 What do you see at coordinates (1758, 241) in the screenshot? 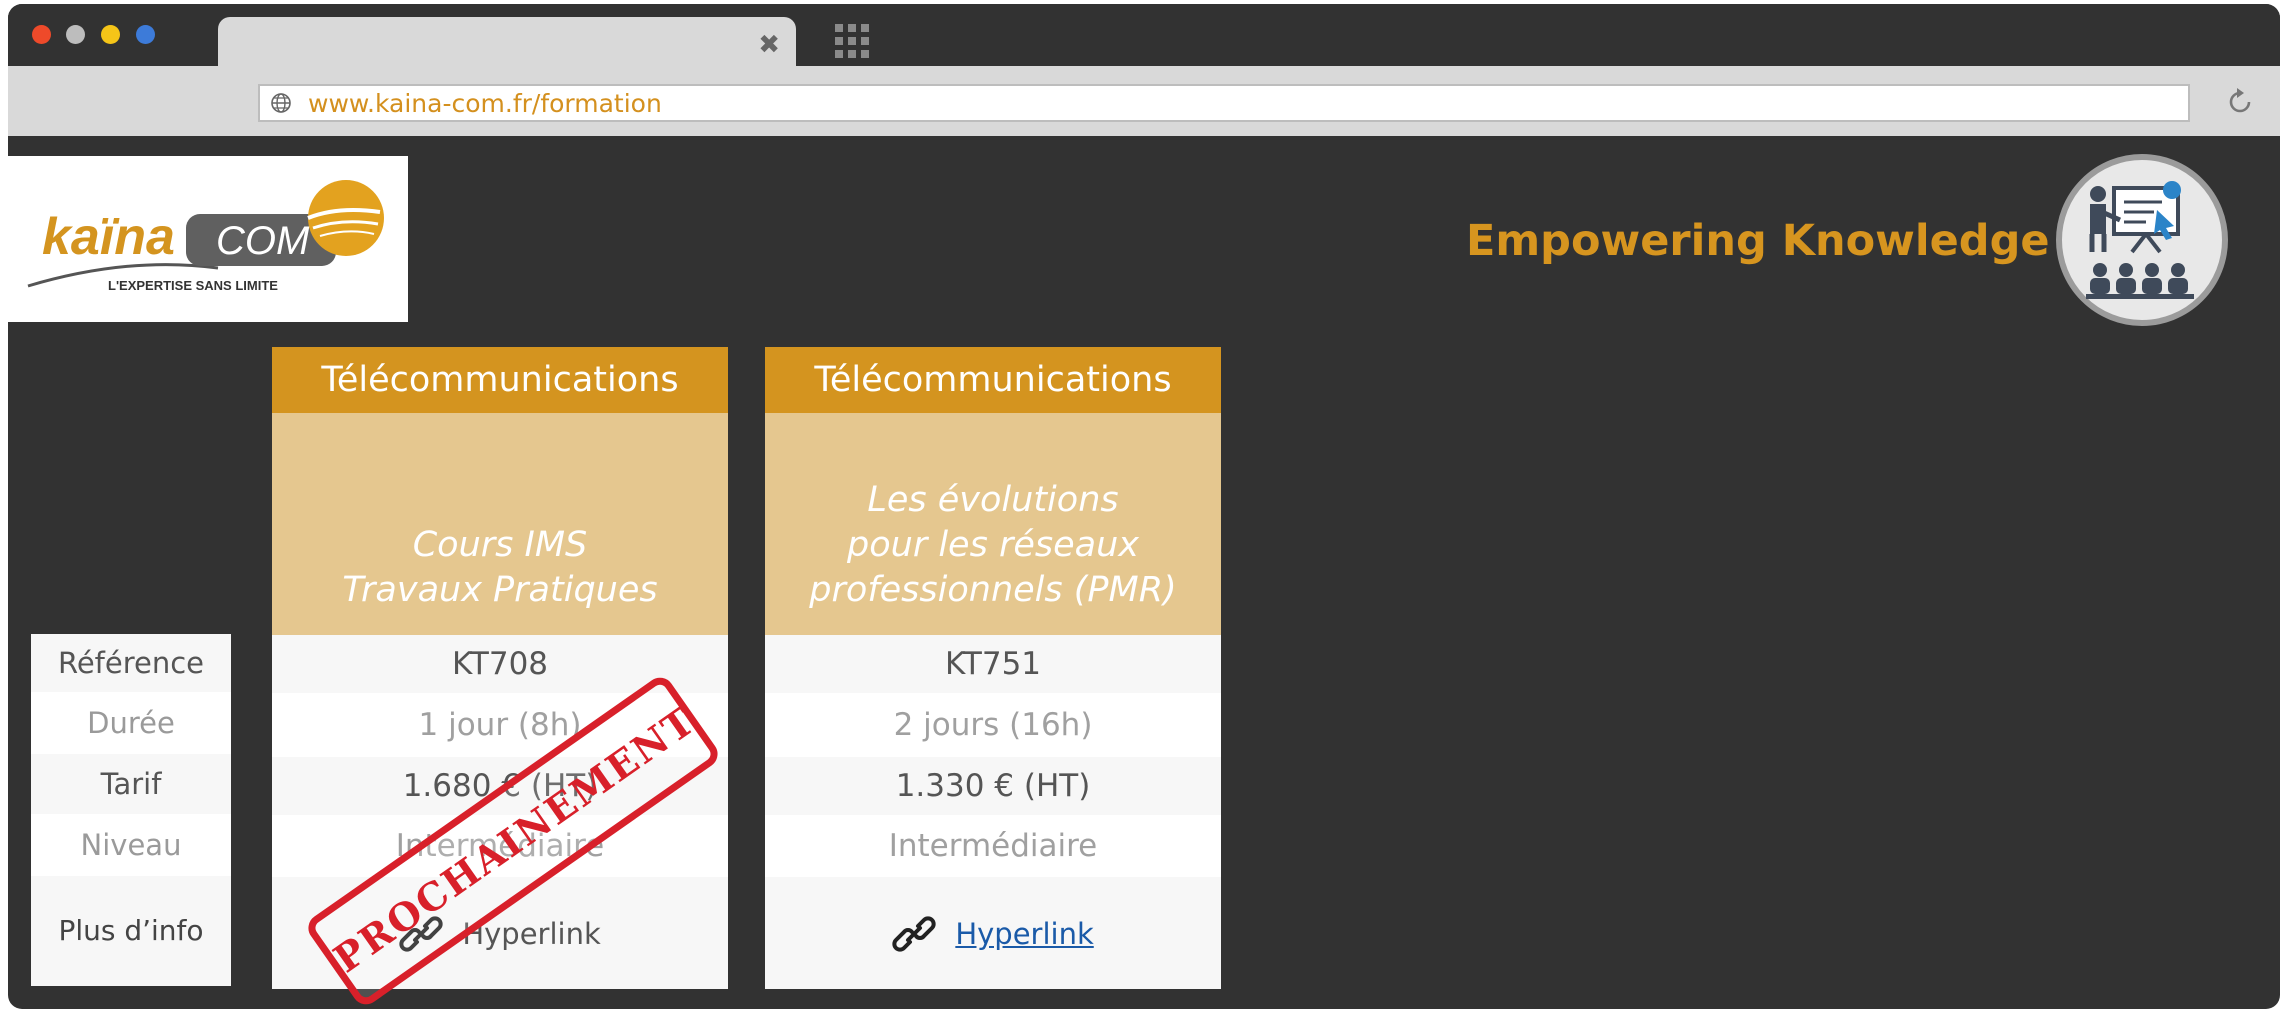
I see `site-tagline: Empowering Knowledge` at bounding box center [1758, 241].